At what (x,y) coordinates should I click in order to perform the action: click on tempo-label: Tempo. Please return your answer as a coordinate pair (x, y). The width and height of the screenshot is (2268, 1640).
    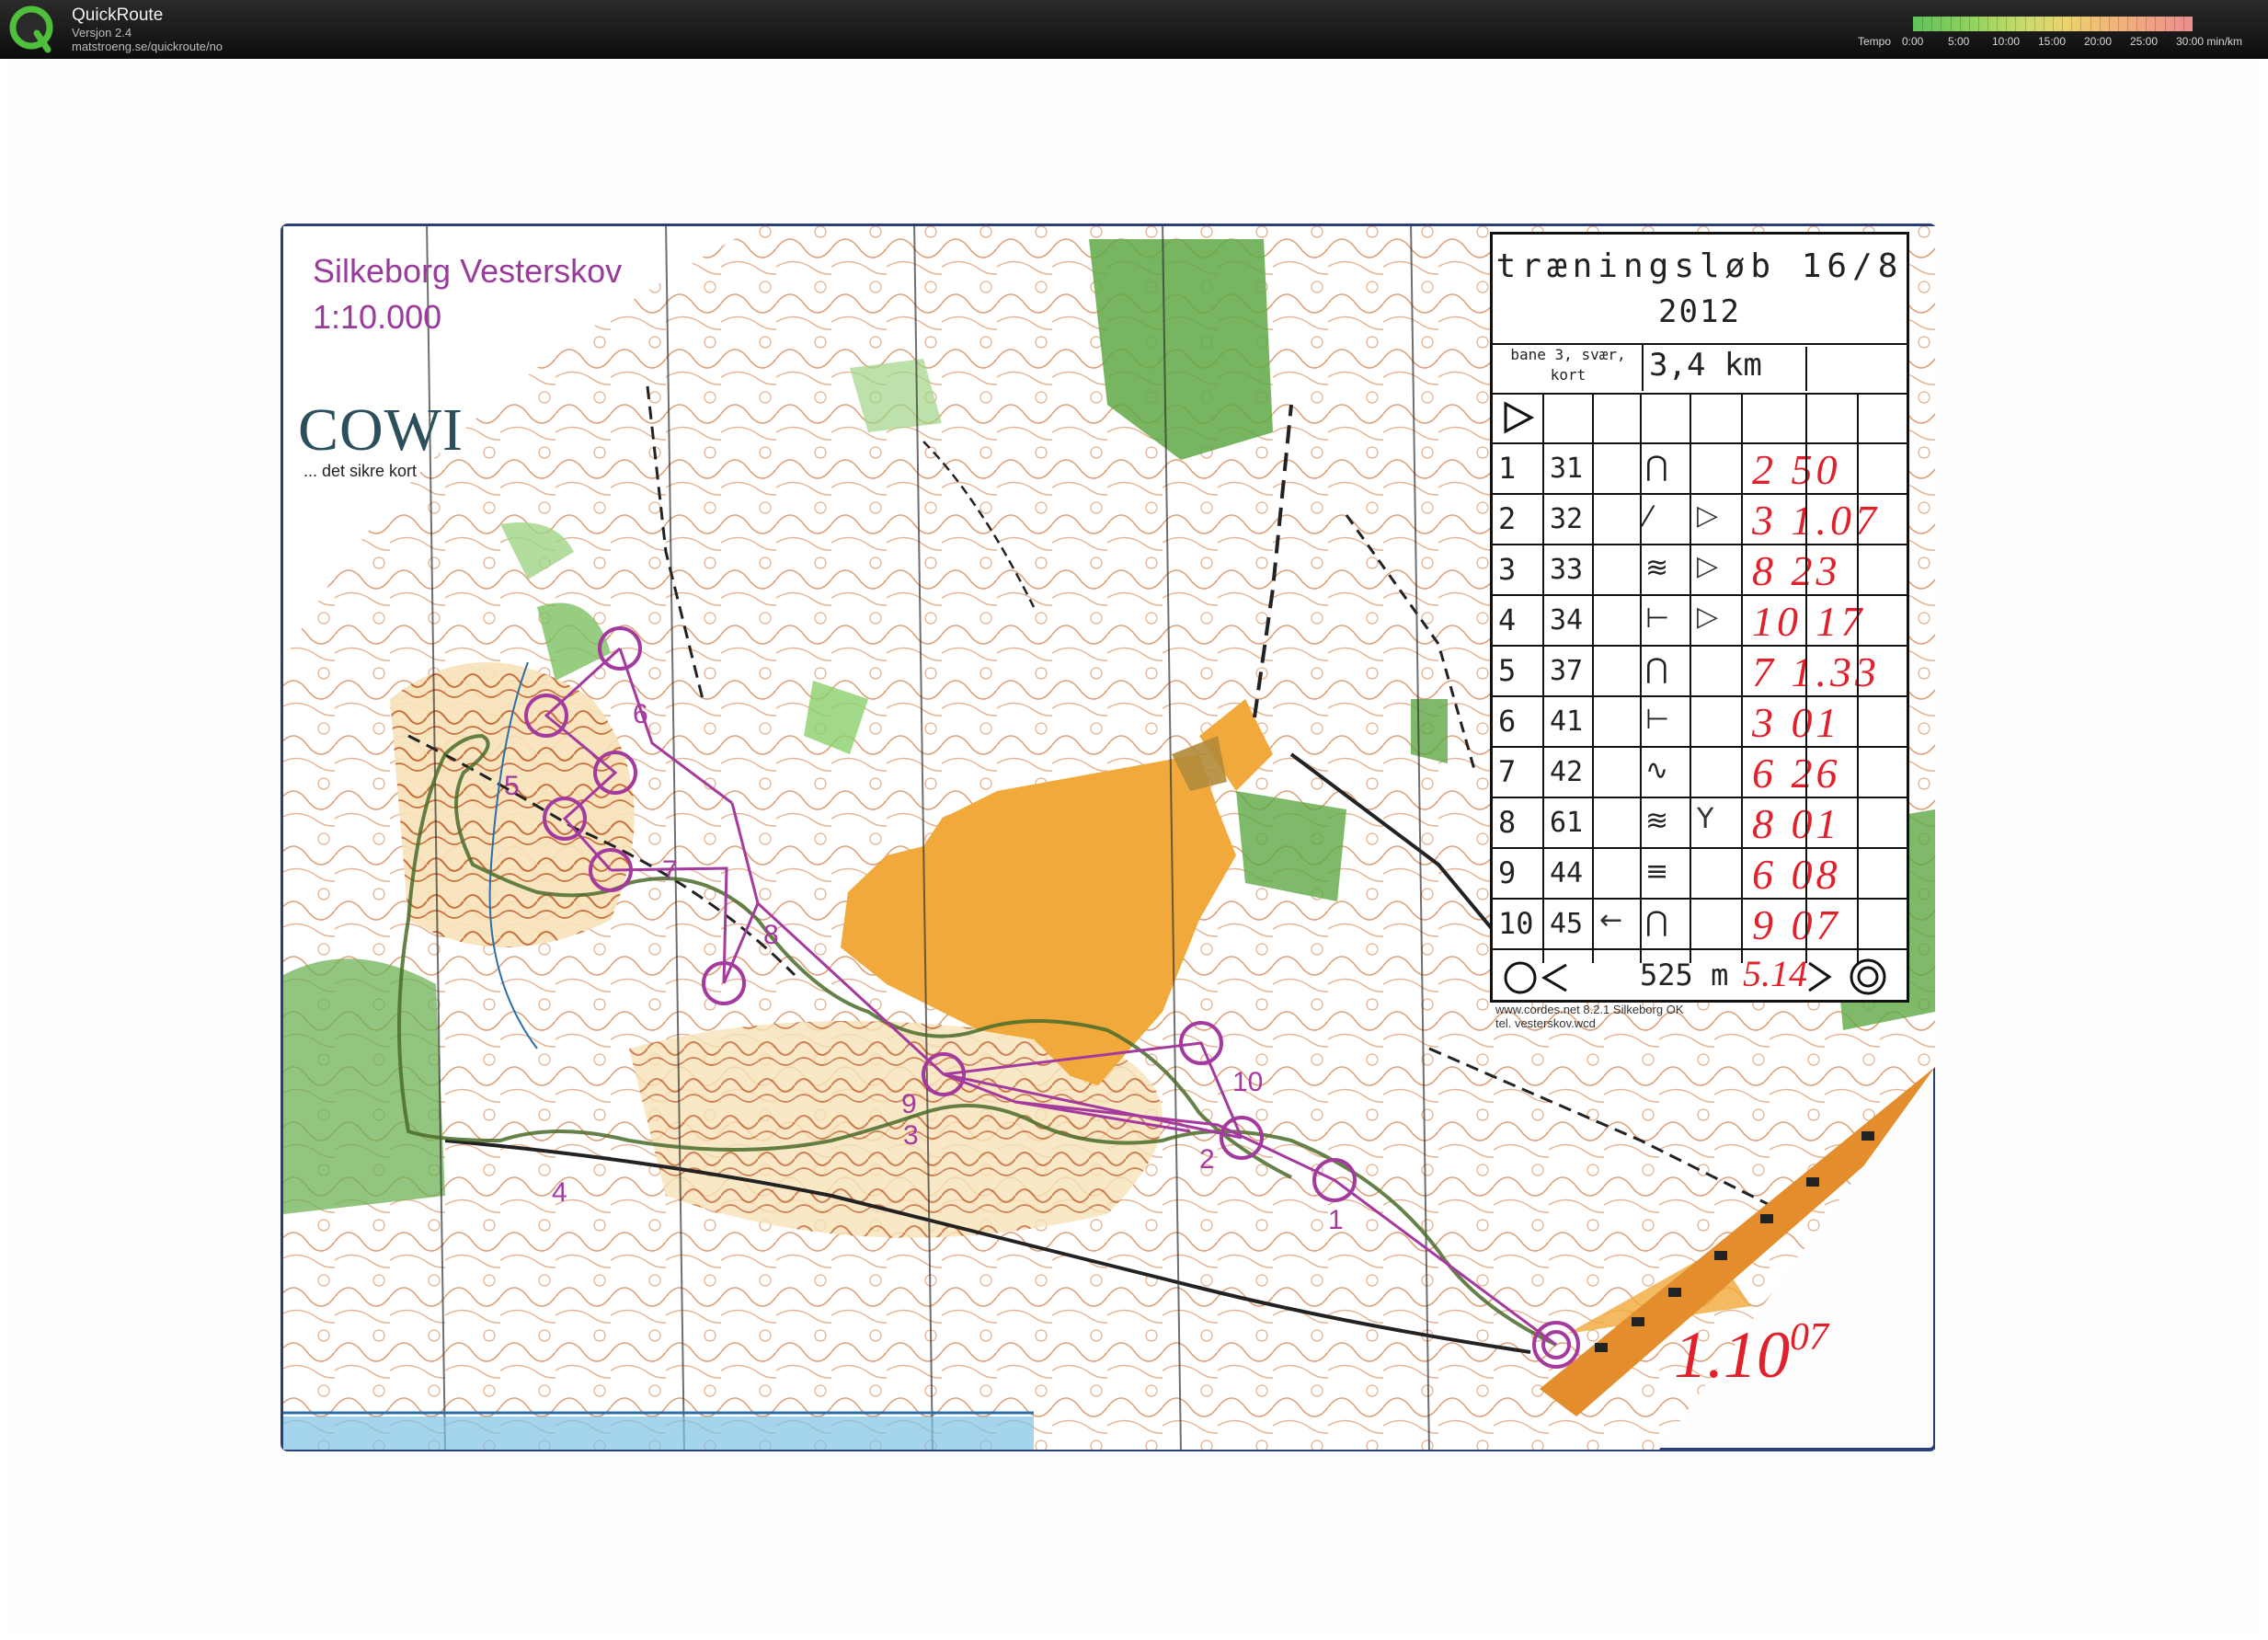
    Looking at the image, I should click on (1875, 41).